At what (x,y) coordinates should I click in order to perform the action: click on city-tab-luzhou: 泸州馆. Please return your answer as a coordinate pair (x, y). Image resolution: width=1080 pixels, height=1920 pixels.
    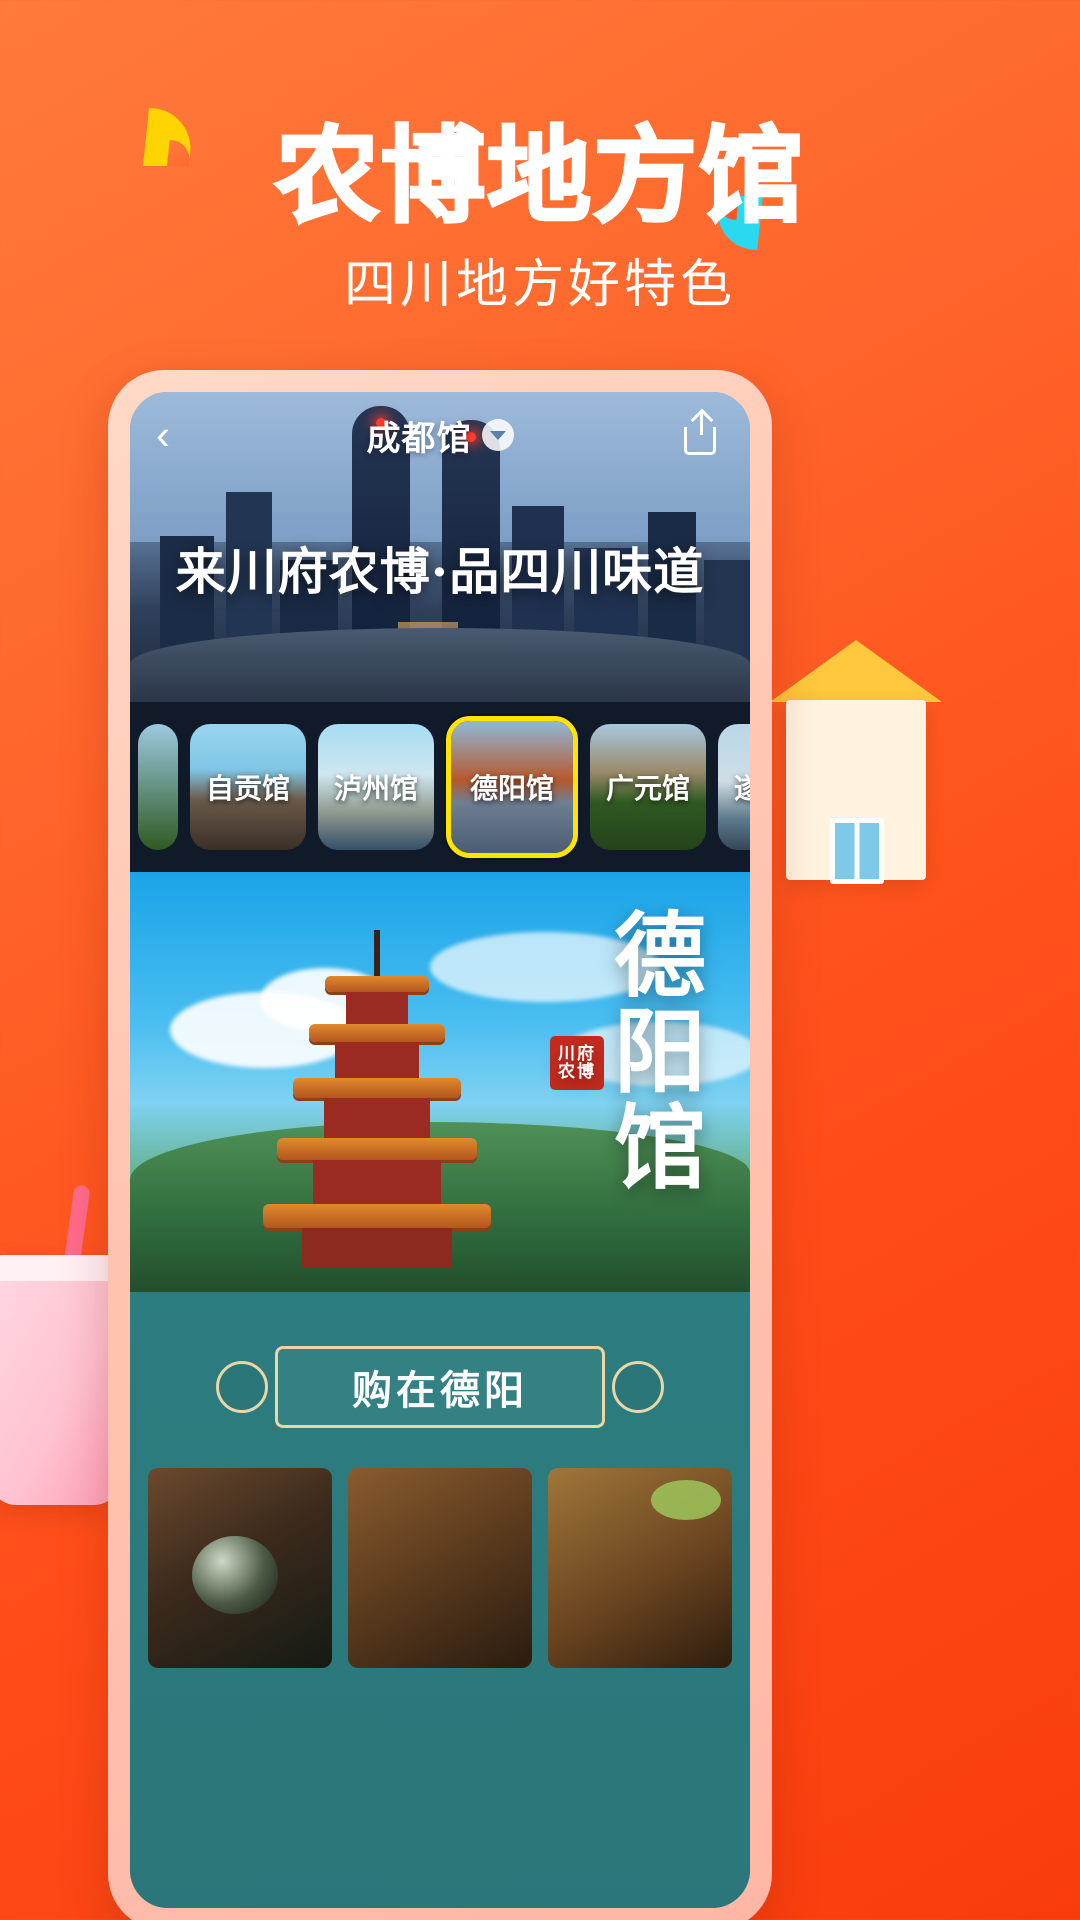
    Looking at the image, I should click on (376, 787).